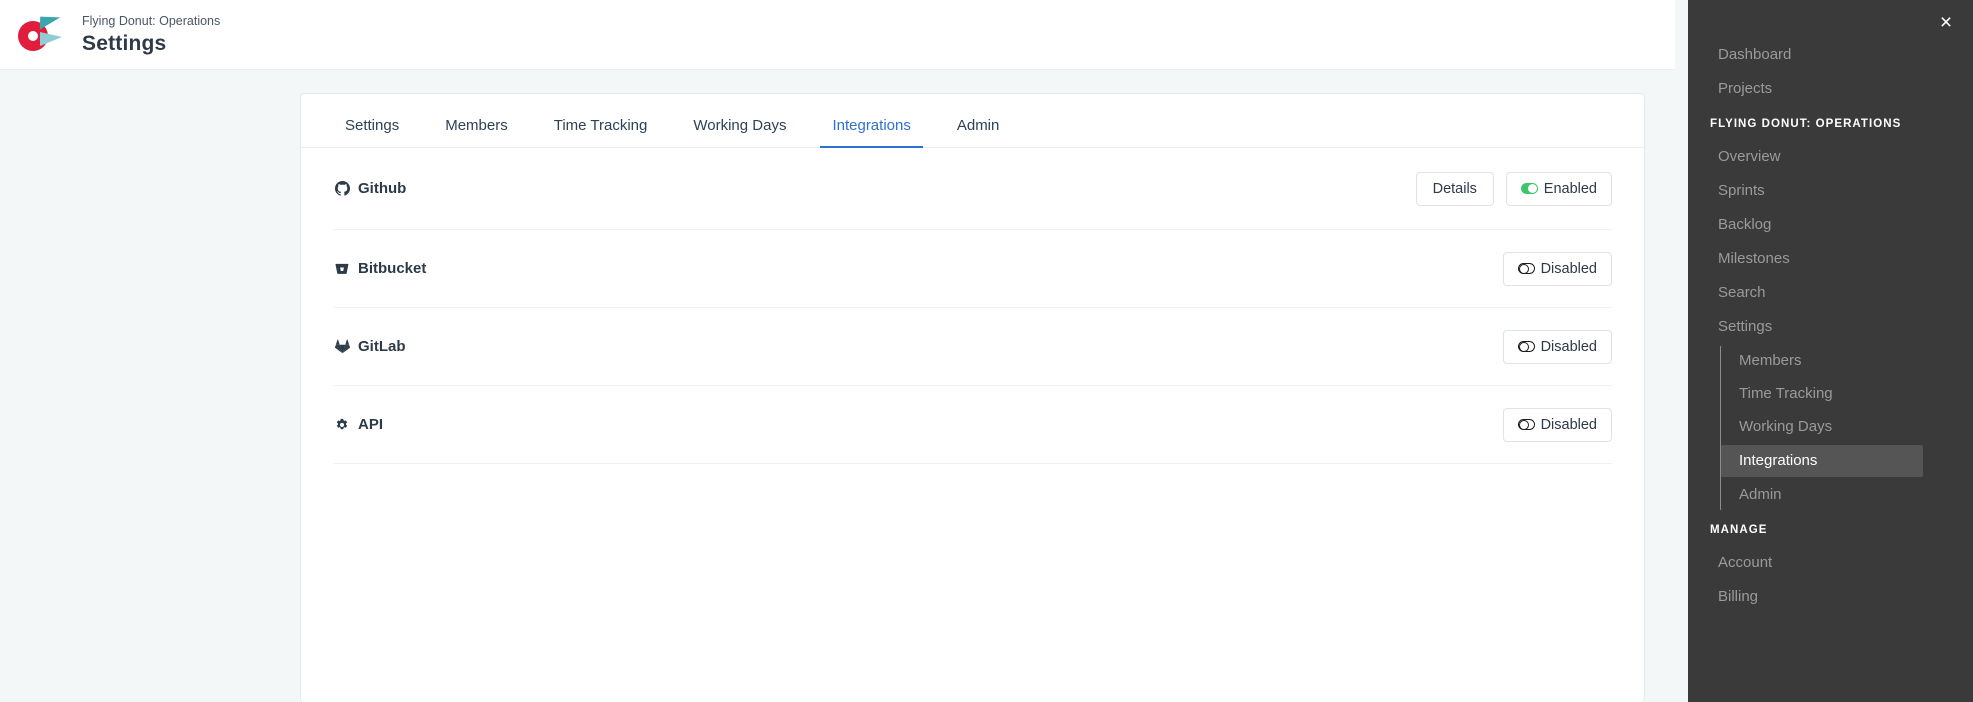  What do you see at coordinates (1822, 461) in the screenshot?
I see `sidebar-subitem-integrations: Integrations` at bounding box center [1822, 461].